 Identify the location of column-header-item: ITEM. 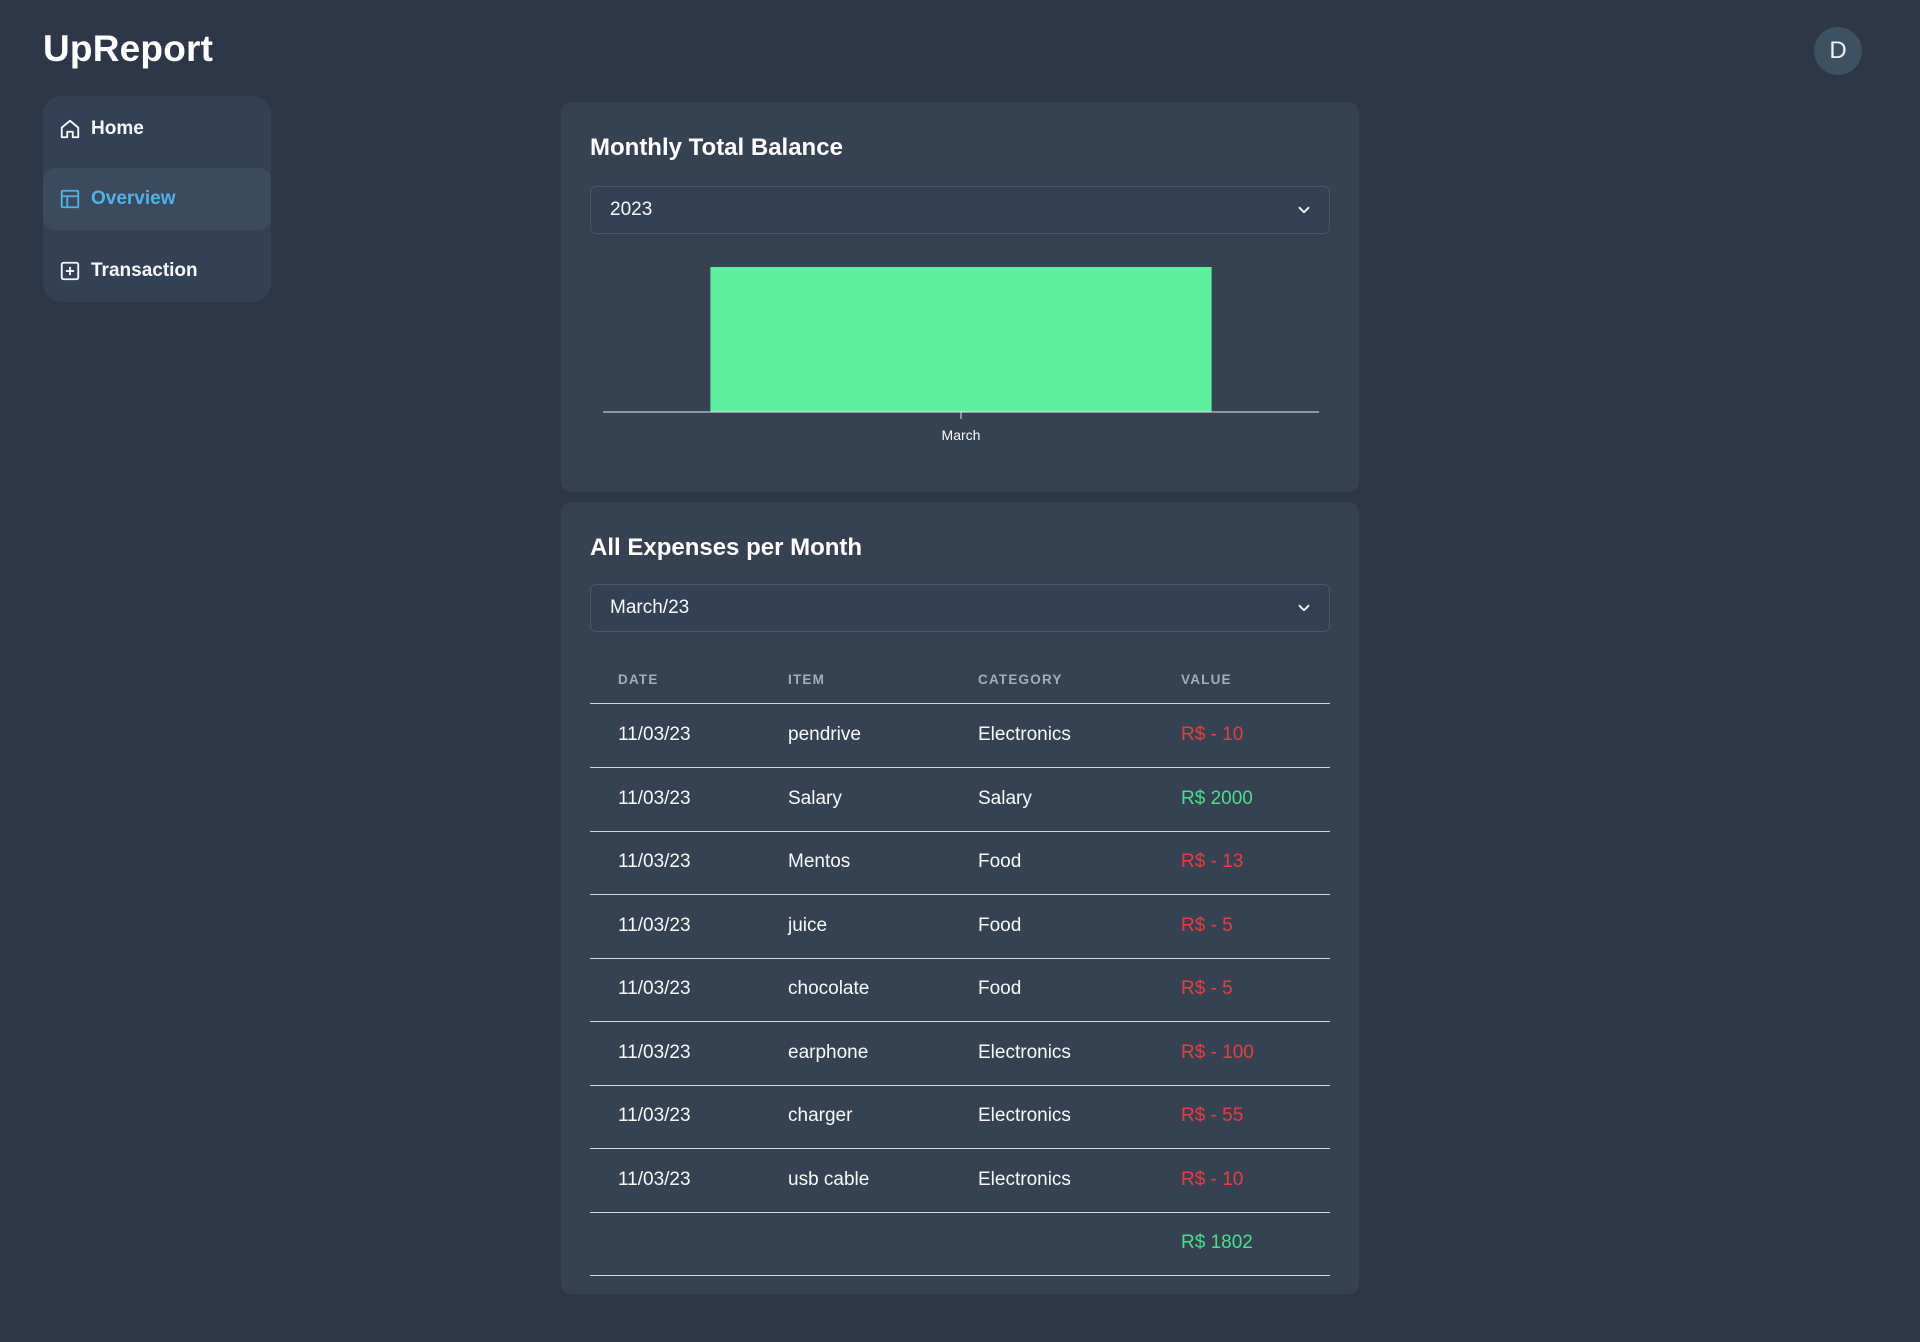
(807, 679).